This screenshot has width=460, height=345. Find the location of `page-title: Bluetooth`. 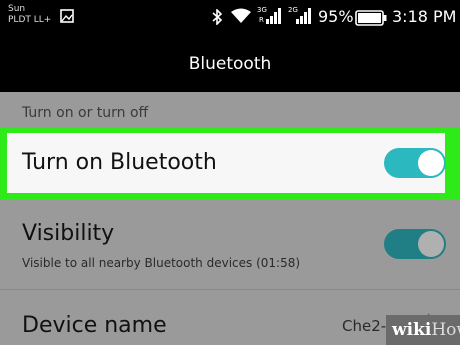

page-title: Bluetooth is located at coordinates (230, 64).